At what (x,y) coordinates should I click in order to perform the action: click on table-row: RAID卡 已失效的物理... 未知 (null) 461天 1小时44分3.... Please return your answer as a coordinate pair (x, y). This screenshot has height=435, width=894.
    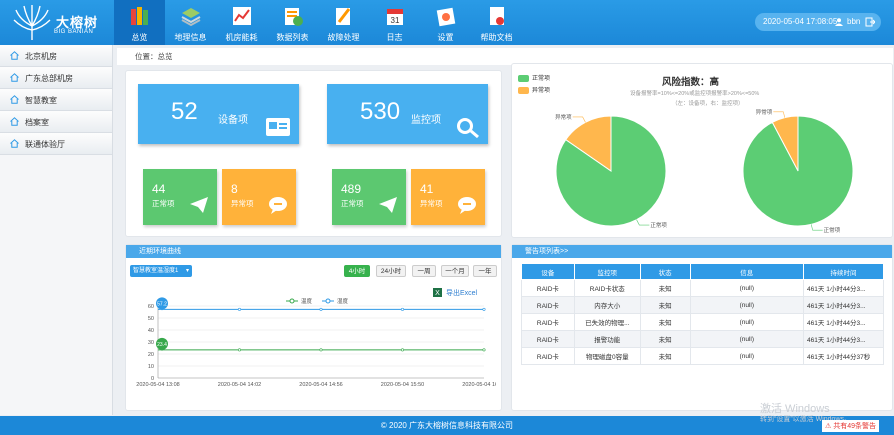
    Looking at the image, I should click on (702, 322).